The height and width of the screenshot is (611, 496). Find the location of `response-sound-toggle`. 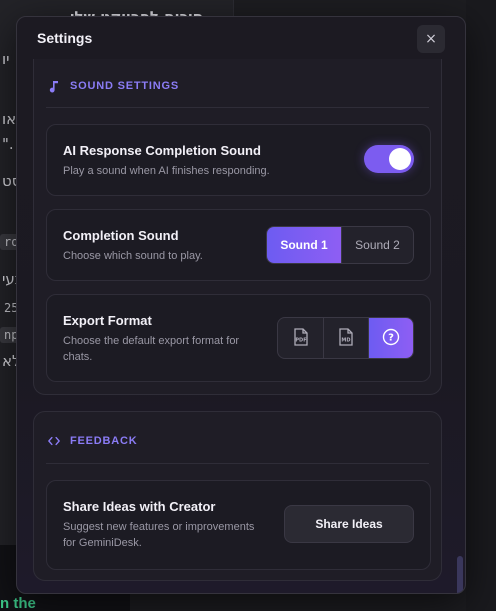

response-sound-toggle is located at coordinates (389, 159).